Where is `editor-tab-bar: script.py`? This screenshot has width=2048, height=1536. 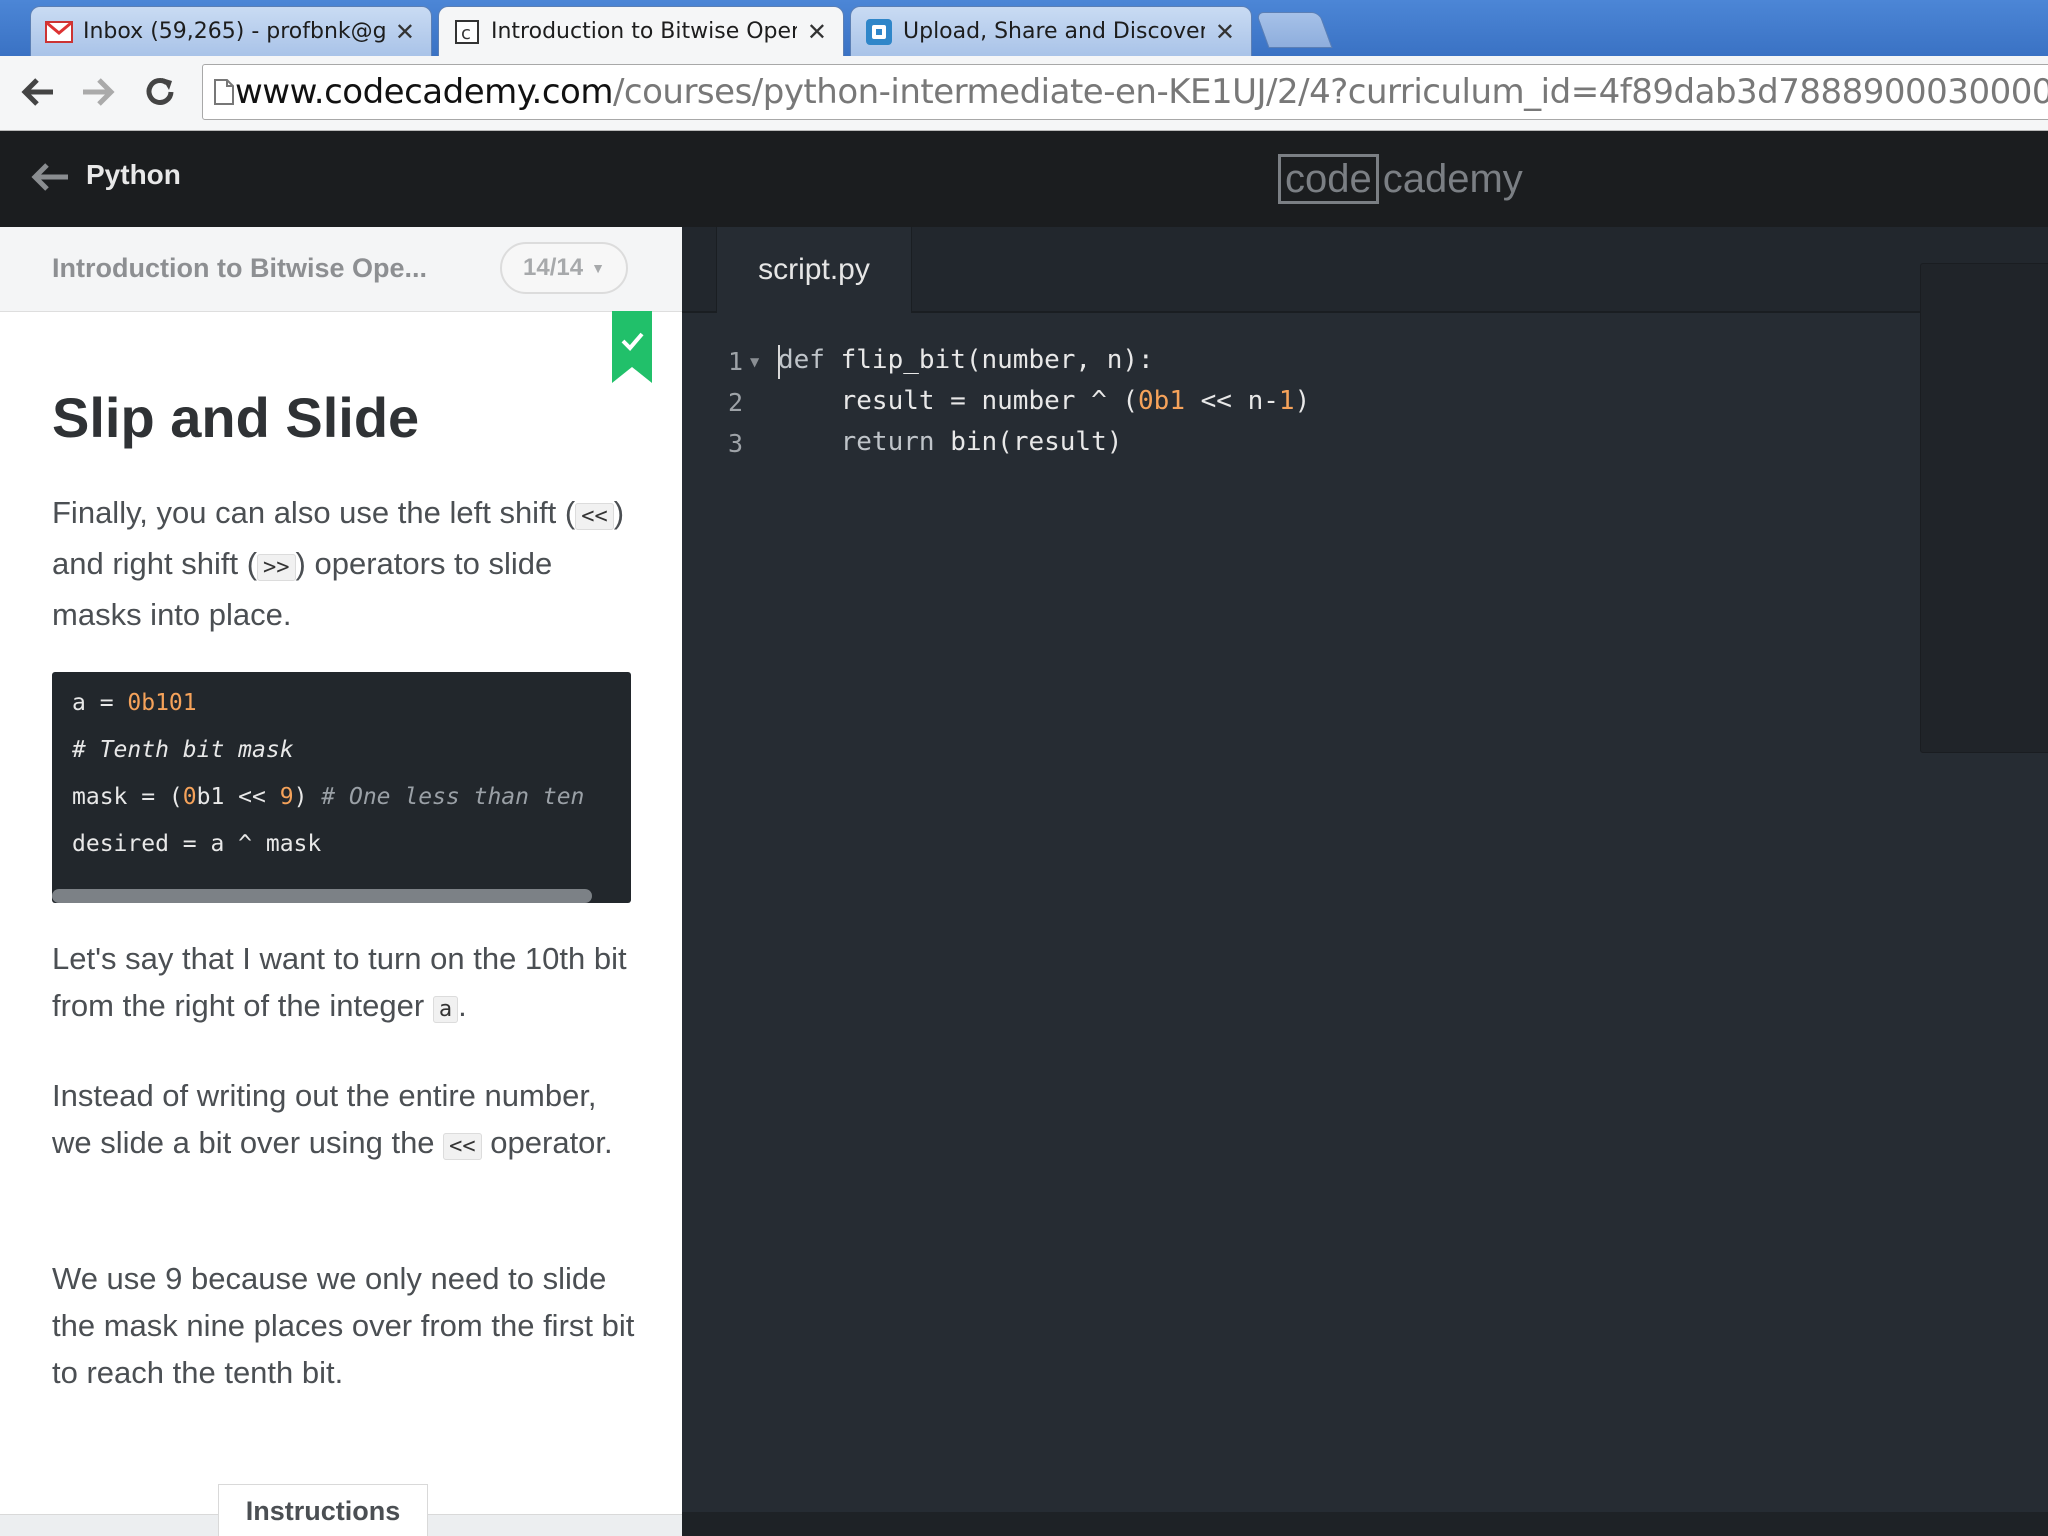
editor-tab-bar: script.py is located at coordinates (1365, 270).